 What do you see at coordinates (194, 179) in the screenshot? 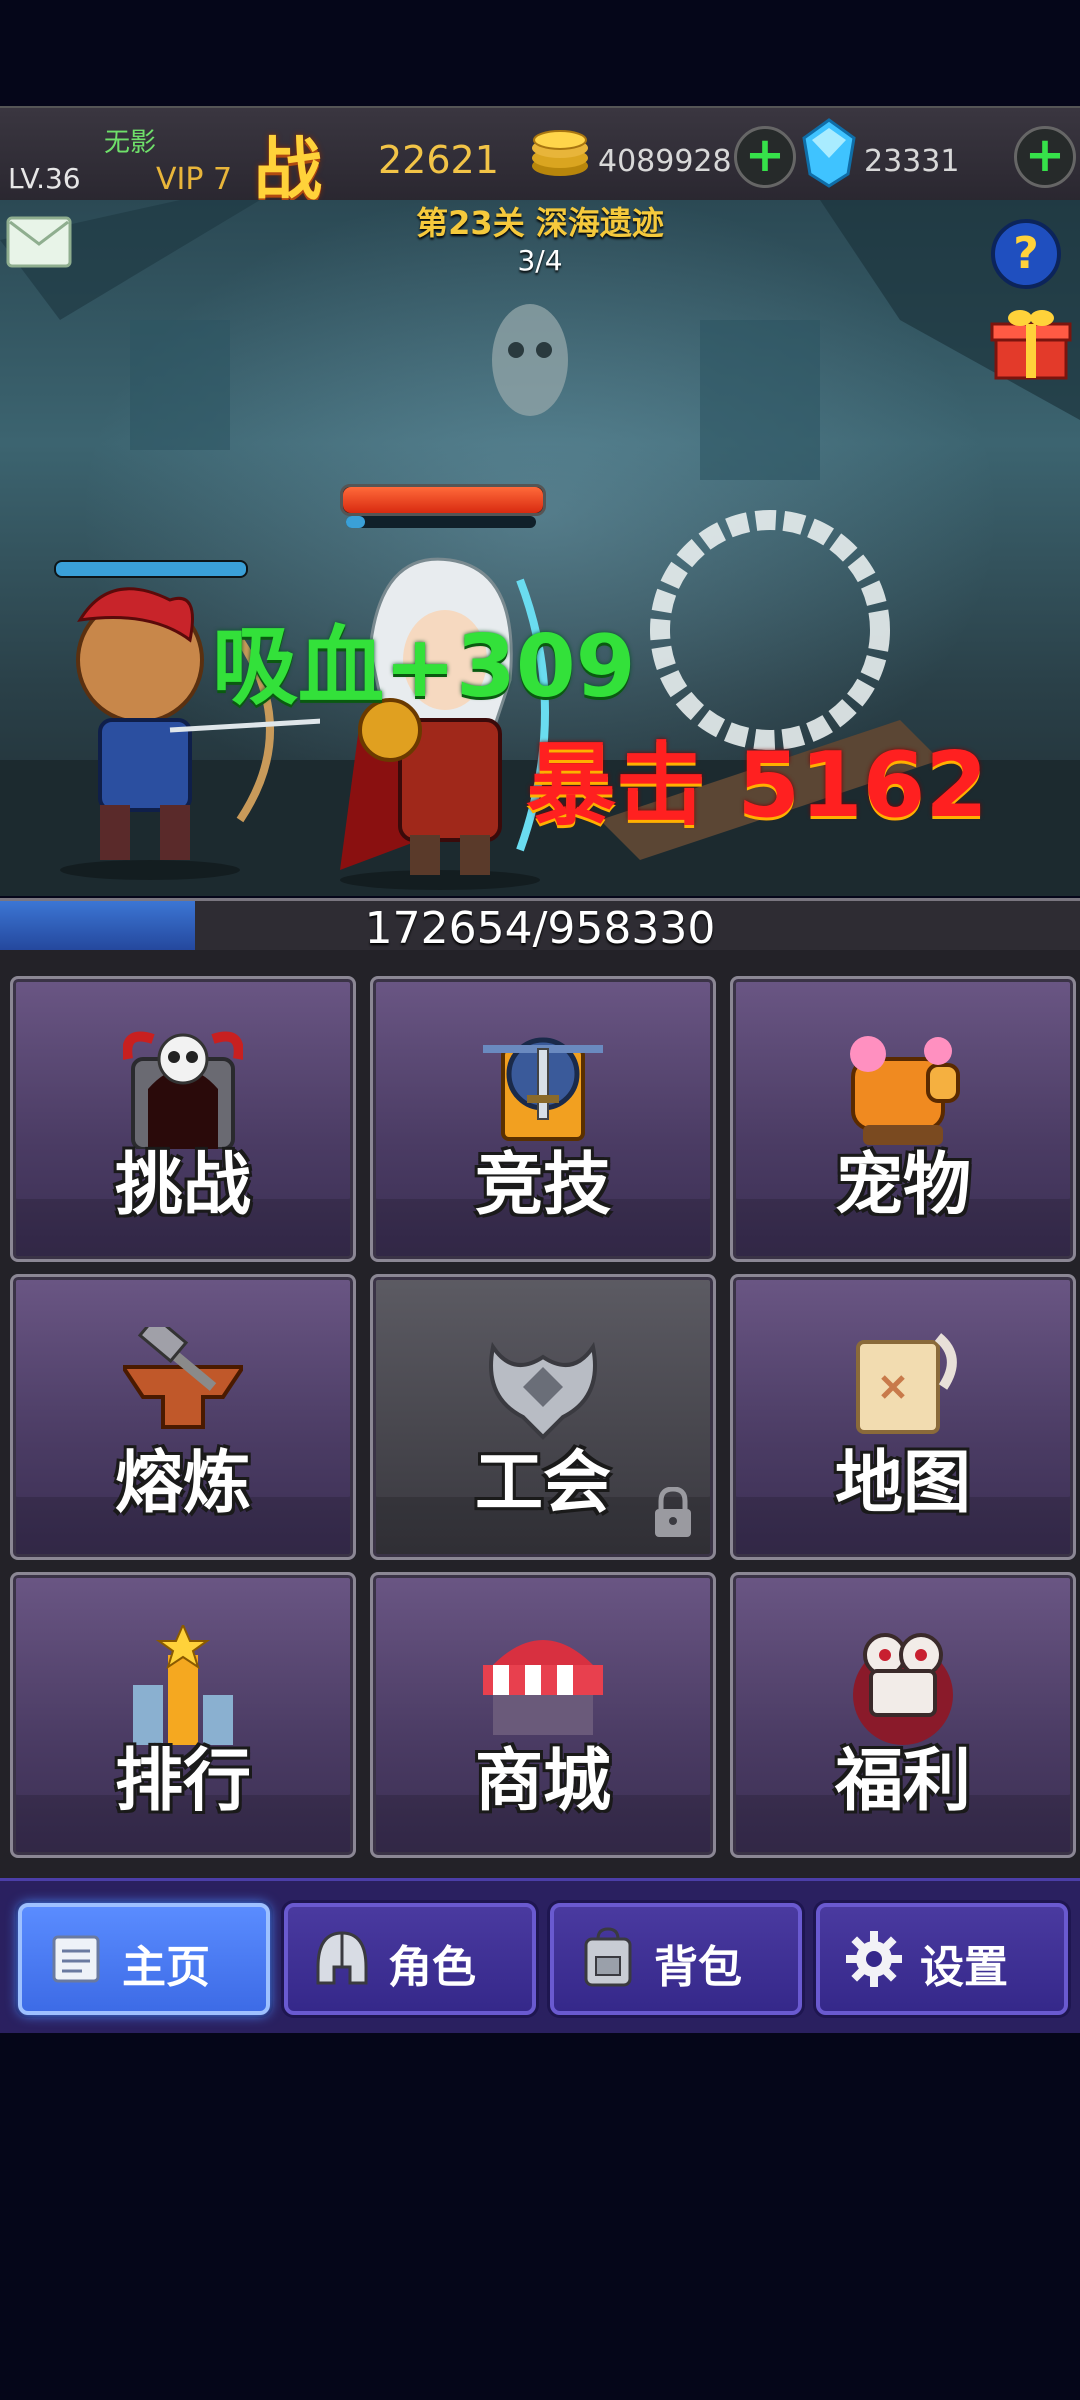
I see `vip-level: VIP 7` at bounding box center [194, 179].